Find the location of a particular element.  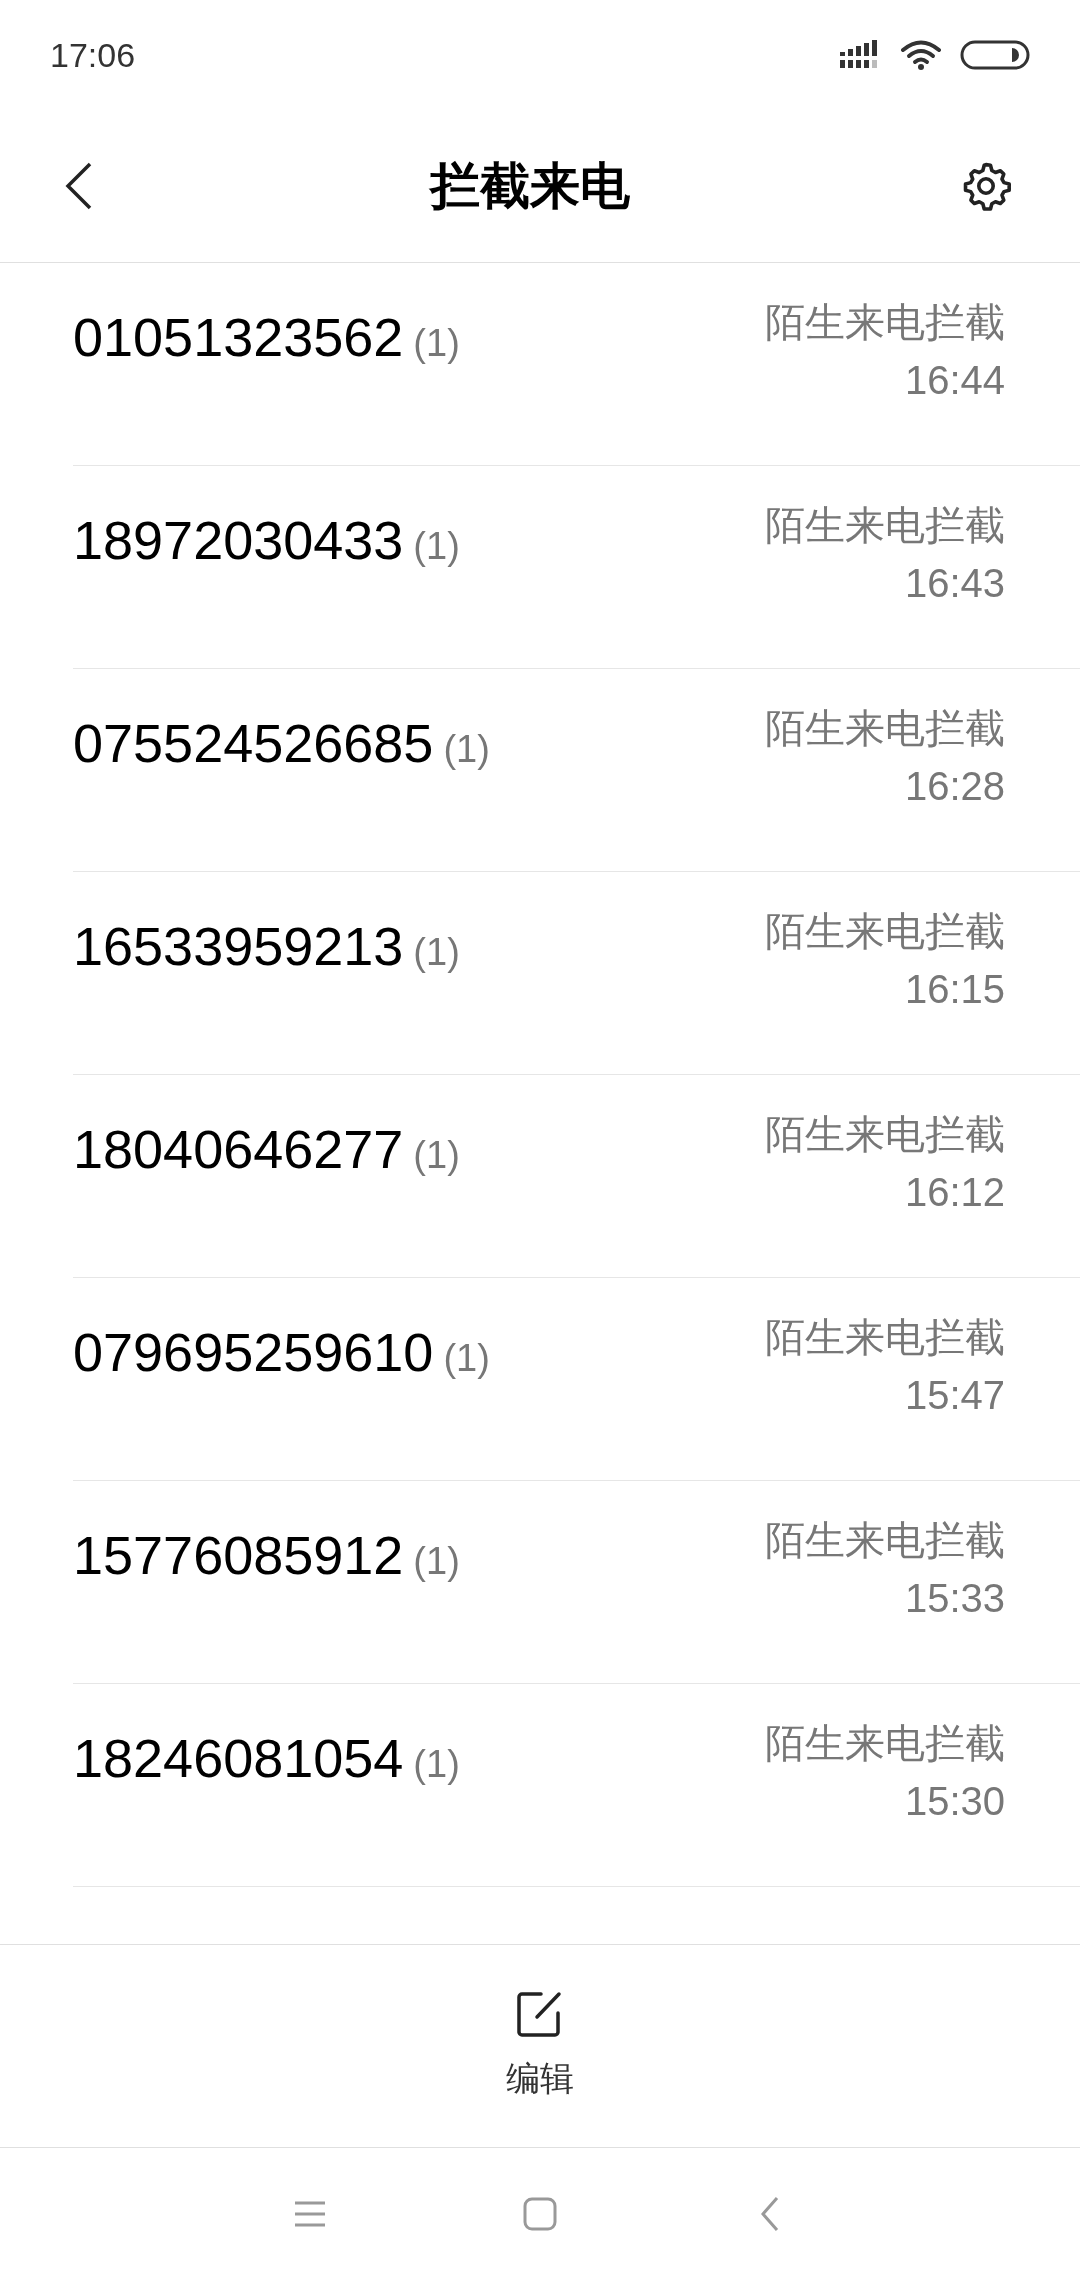

edit-button: 编辑 is located at coordinates (540, 2046).